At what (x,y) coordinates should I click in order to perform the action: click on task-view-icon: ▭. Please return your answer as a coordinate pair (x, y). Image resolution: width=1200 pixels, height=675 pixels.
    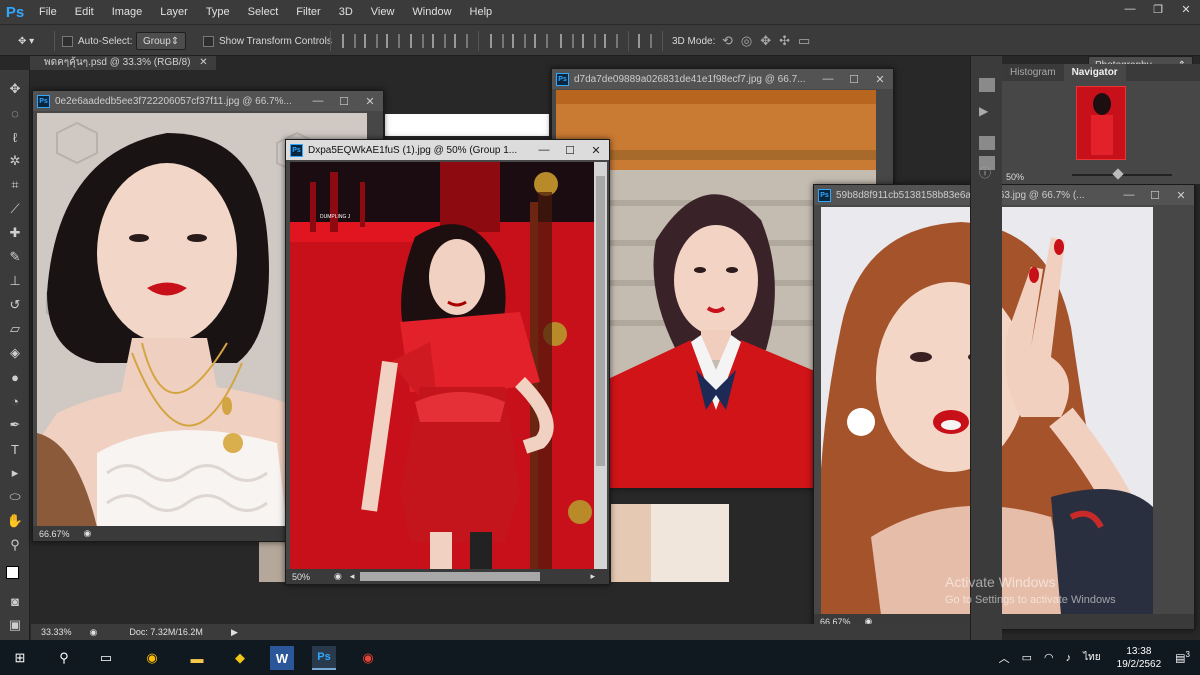
    Looking at the image, I should click on (106, 658).